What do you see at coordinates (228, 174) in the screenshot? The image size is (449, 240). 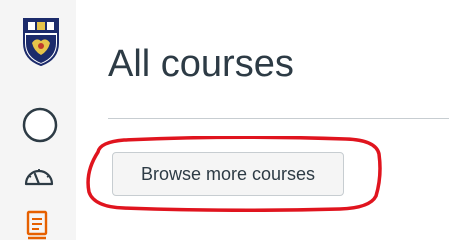 I see `browse-more-courses-button: Browse more courses` at bounding box center [228, 174].